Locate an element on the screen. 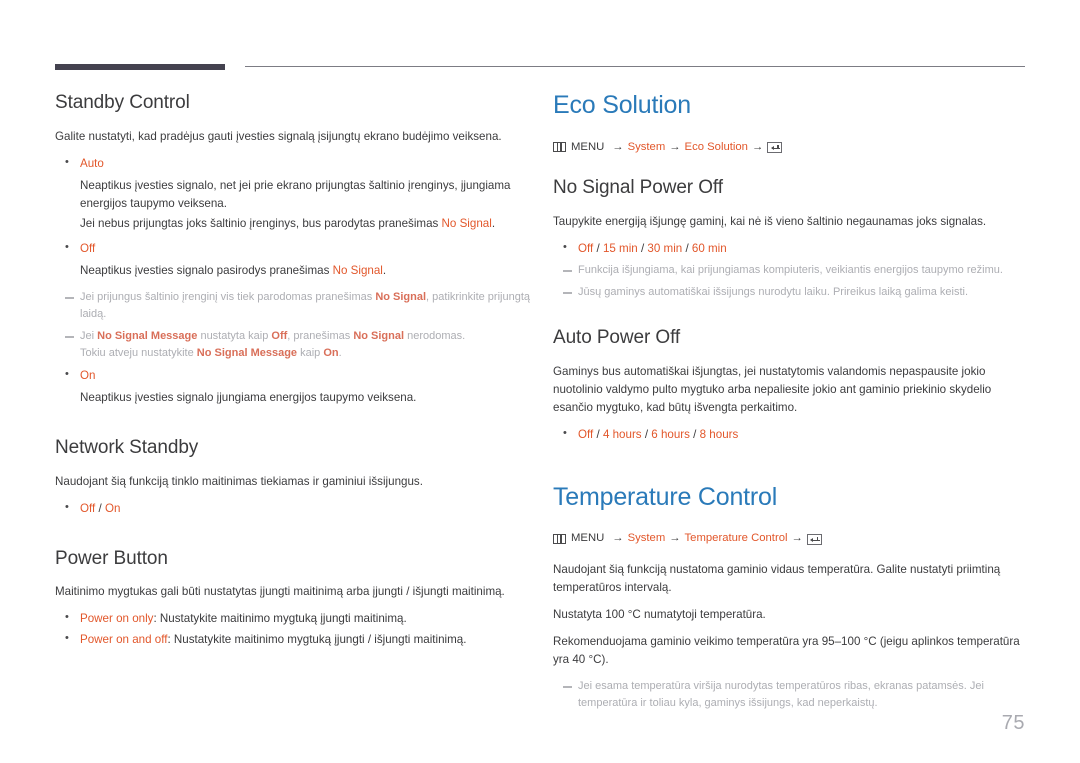 Image resolution: width=1080 pixels, height=763 pixels. note-line2-punct: . is located at coordinates (340, 352).